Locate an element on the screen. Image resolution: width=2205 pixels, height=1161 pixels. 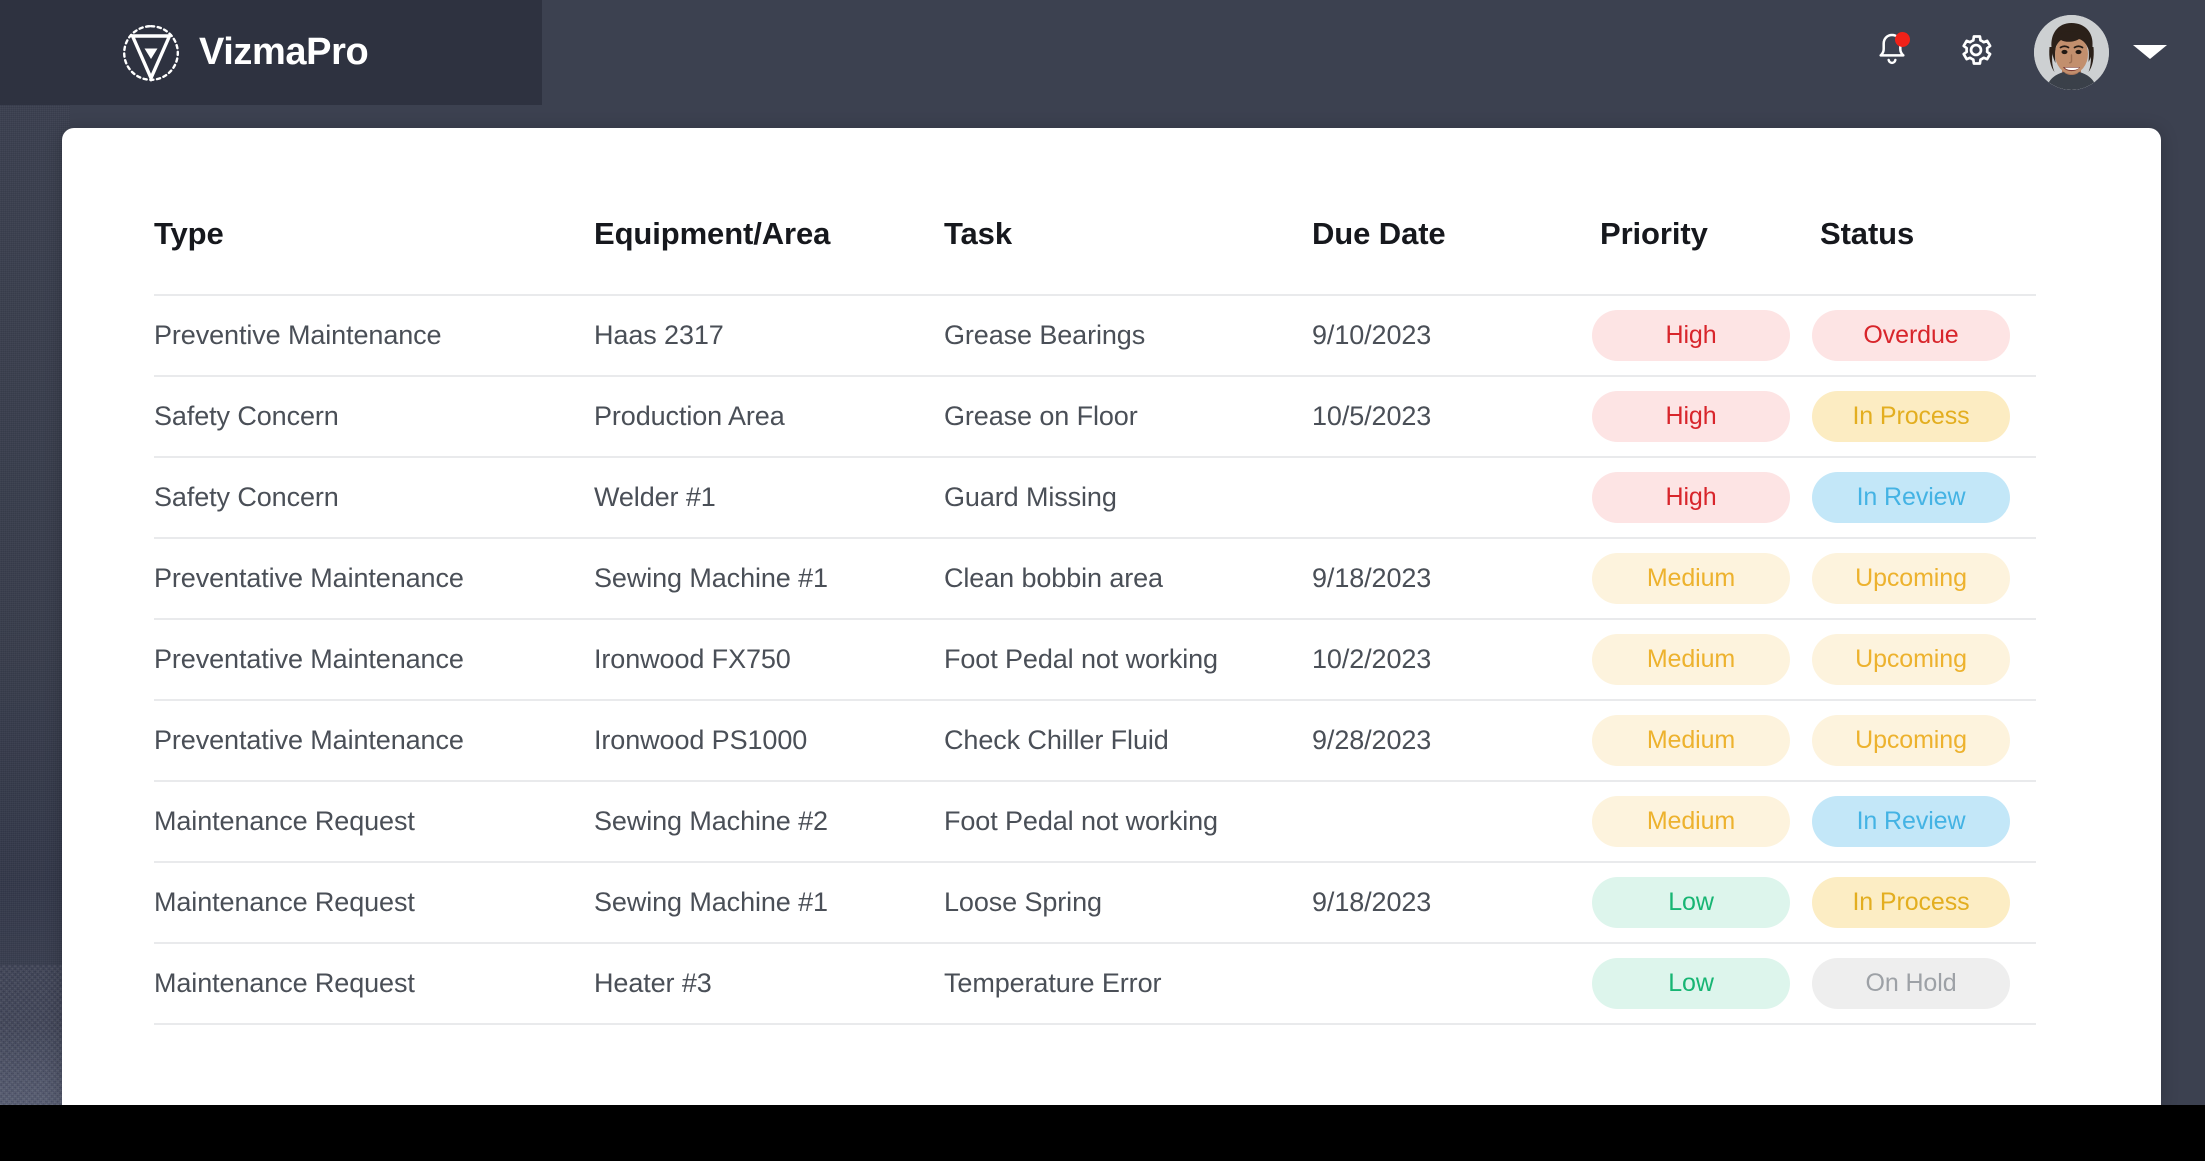
status-badge: On Hold is located at coordinates (1911, 983).